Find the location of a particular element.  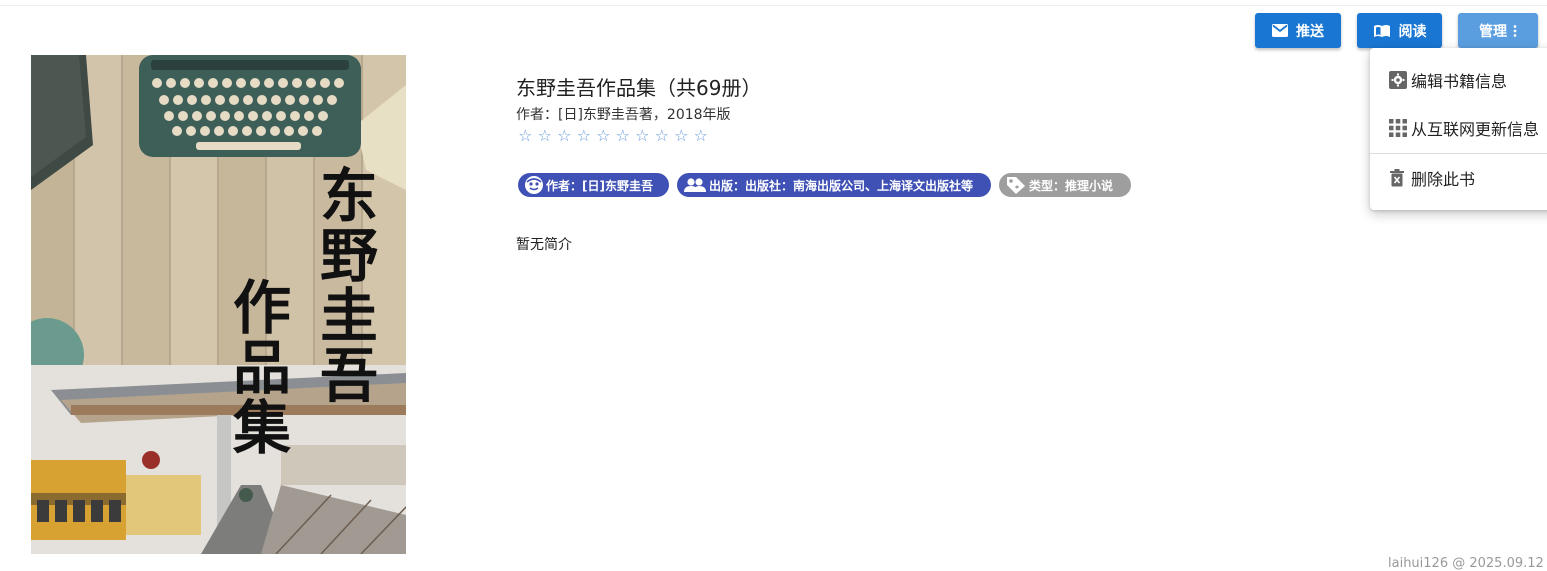

author-line: 作者：[日]东野圭吾著，2018年版 is located at coordinates (623, 115).